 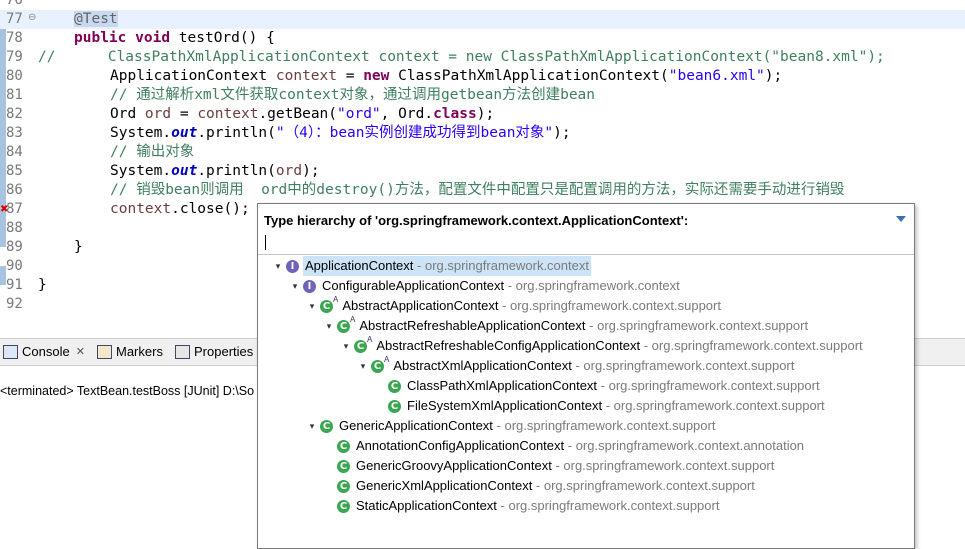 I want to click on code-text: context.close();, so click(x=180, y=209).